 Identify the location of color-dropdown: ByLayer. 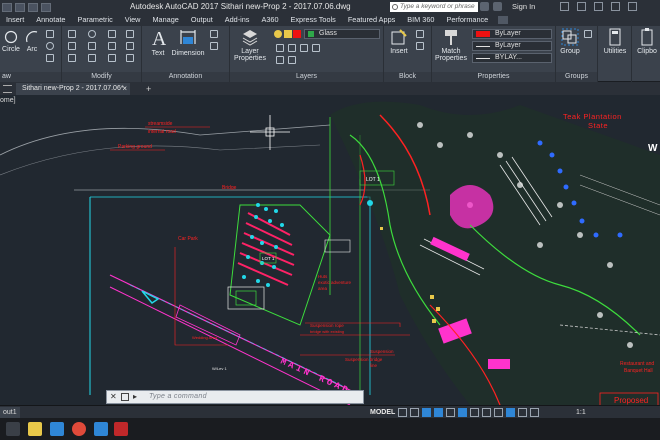
(512, 34).